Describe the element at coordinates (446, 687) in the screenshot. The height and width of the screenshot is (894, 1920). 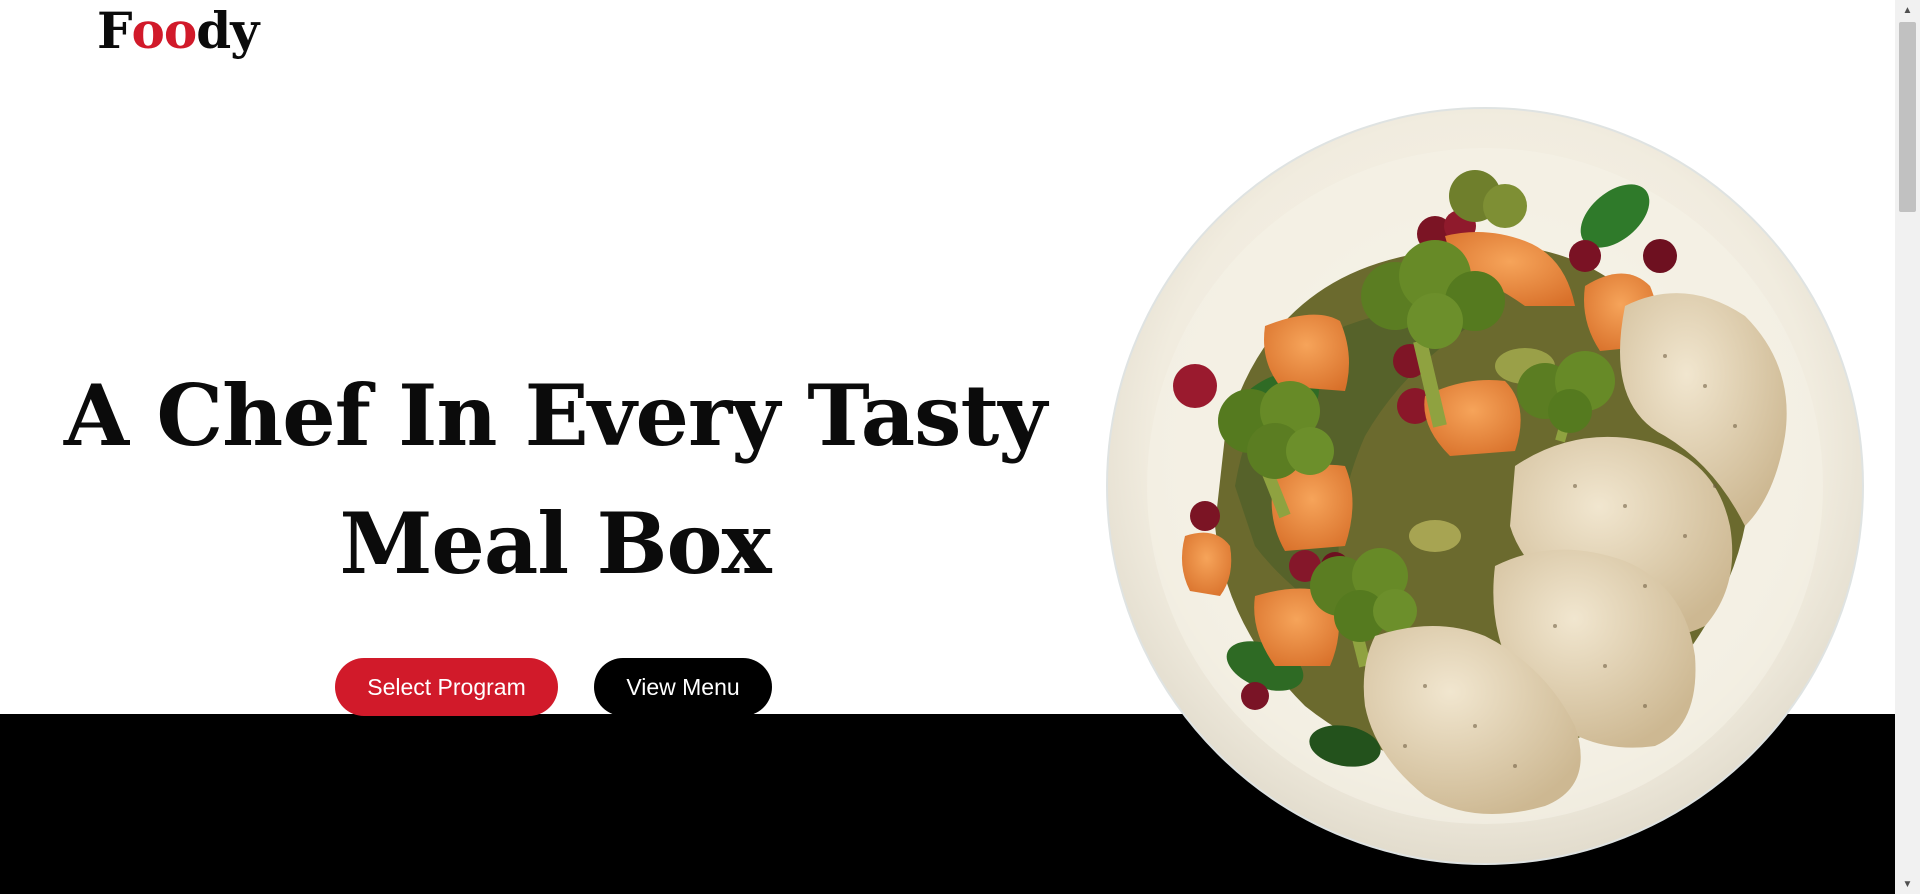
I see `select-program-button: Select Program` at that location.